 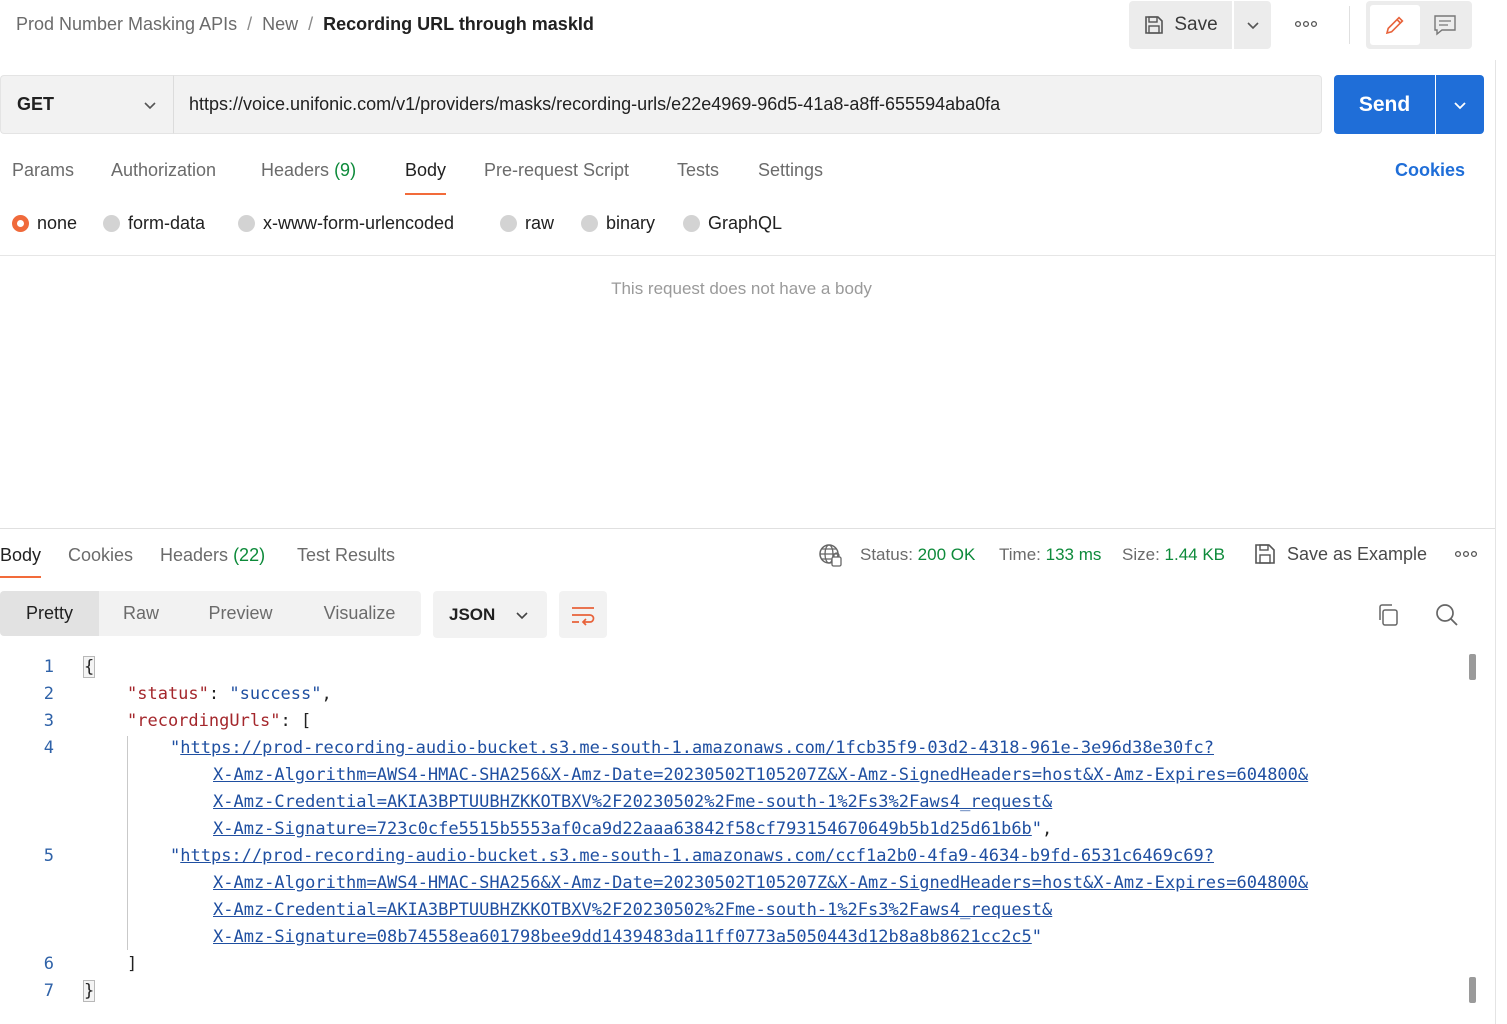 I want to click on response-more-button, so click(x=1466, y=554).